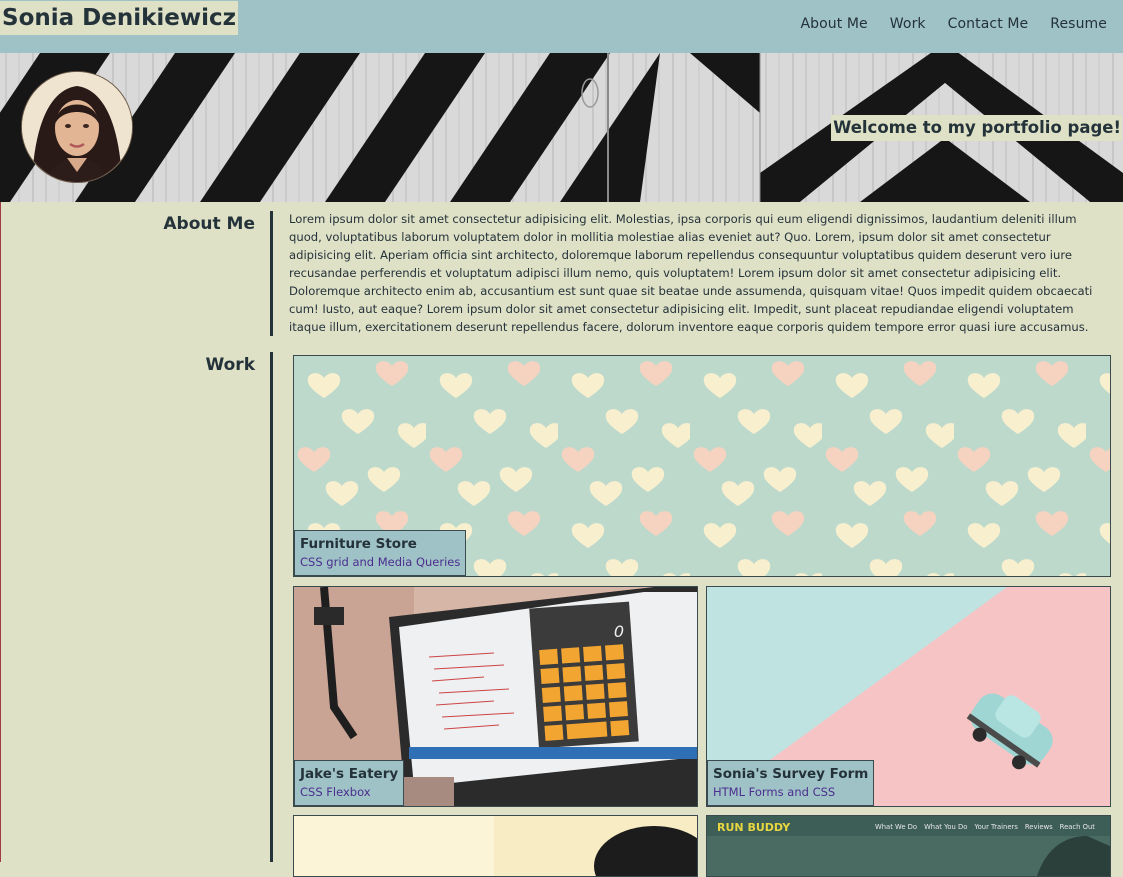 This screenshot has width=1123, height=877. What do you see at coordinates (908, 696) in the screenshot?
I see `project-card-survey-form: Sonia's Survey Form HTML Forms and CSS` at bounding box center [908, 696].